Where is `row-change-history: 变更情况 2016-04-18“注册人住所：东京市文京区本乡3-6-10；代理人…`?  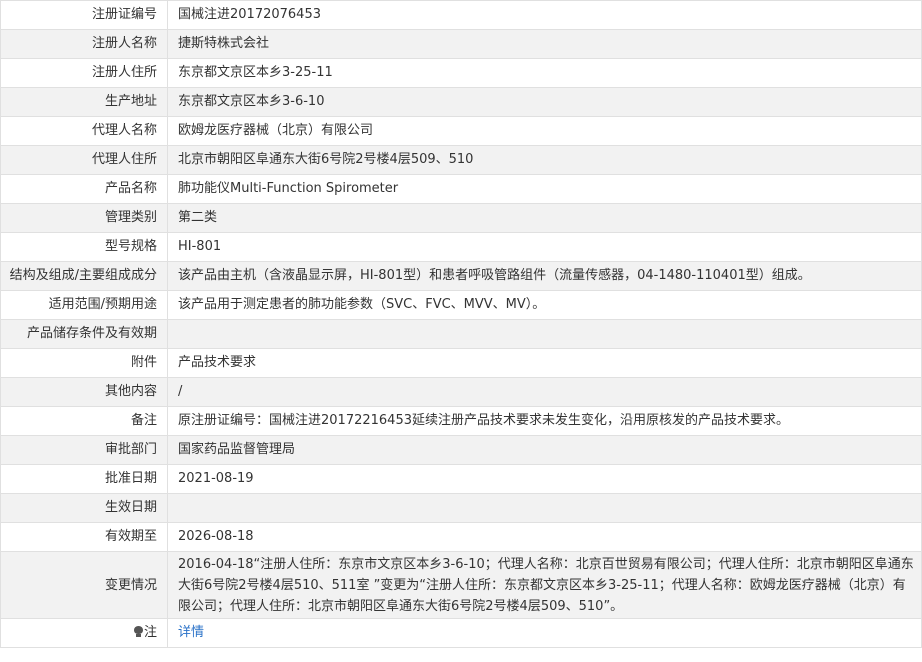
row-change-history: 变更情况 2016-04-18“注册人住所：东京市文京区本乡3-6-10；代理人… is located at coordinates (461, 585).